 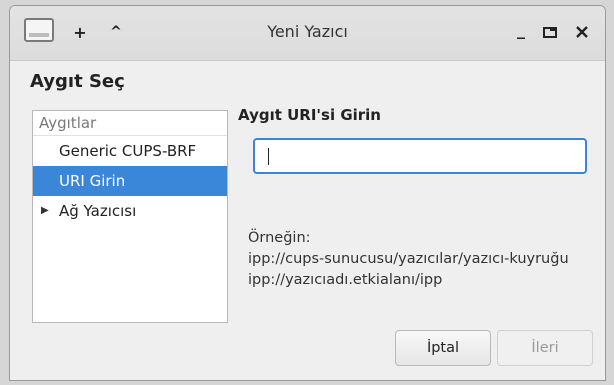 What do you see at coordinates (45, 211) in the screenshot?
I see `expand-arrow-icon: ▶` at bounding box center [45, 211].